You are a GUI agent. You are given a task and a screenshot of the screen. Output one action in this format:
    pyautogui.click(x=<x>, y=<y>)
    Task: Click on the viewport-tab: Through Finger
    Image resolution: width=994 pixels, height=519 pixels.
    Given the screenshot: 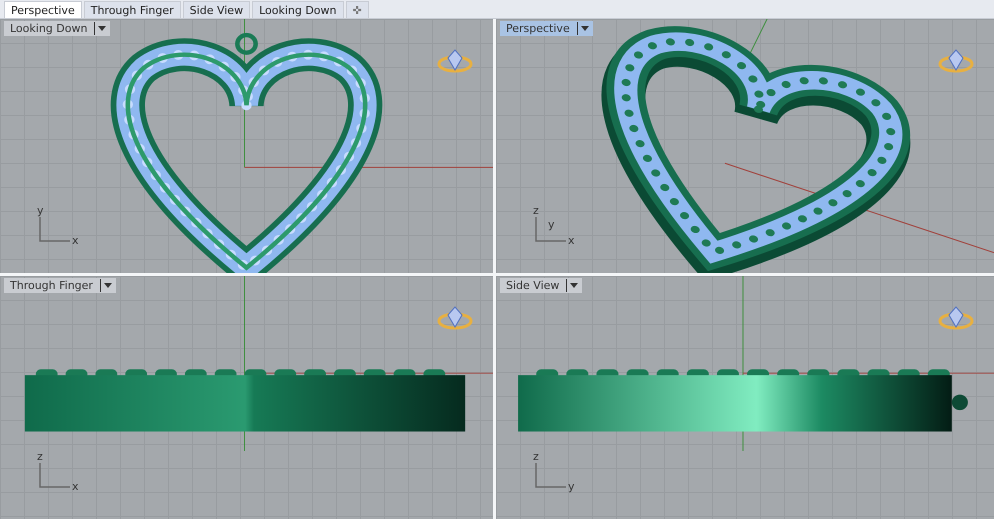 What is the action you would take?
    pyautogui.click(x=132, y=9)
    